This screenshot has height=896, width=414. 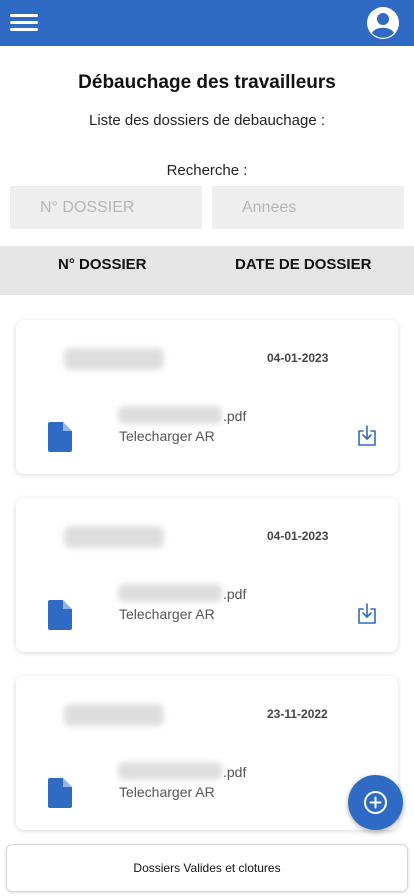 What do you see at coordinates (207, 120) in the screenshot?
I see `page-subtitle: Liste des dossiers de debauchage :` at bounding box center [207, 120].